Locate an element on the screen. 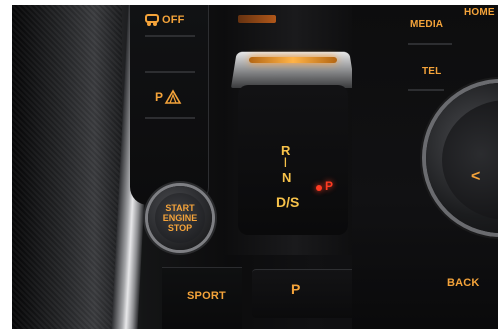  gear-ds-label: D/S is located at coordinates (288, 202).